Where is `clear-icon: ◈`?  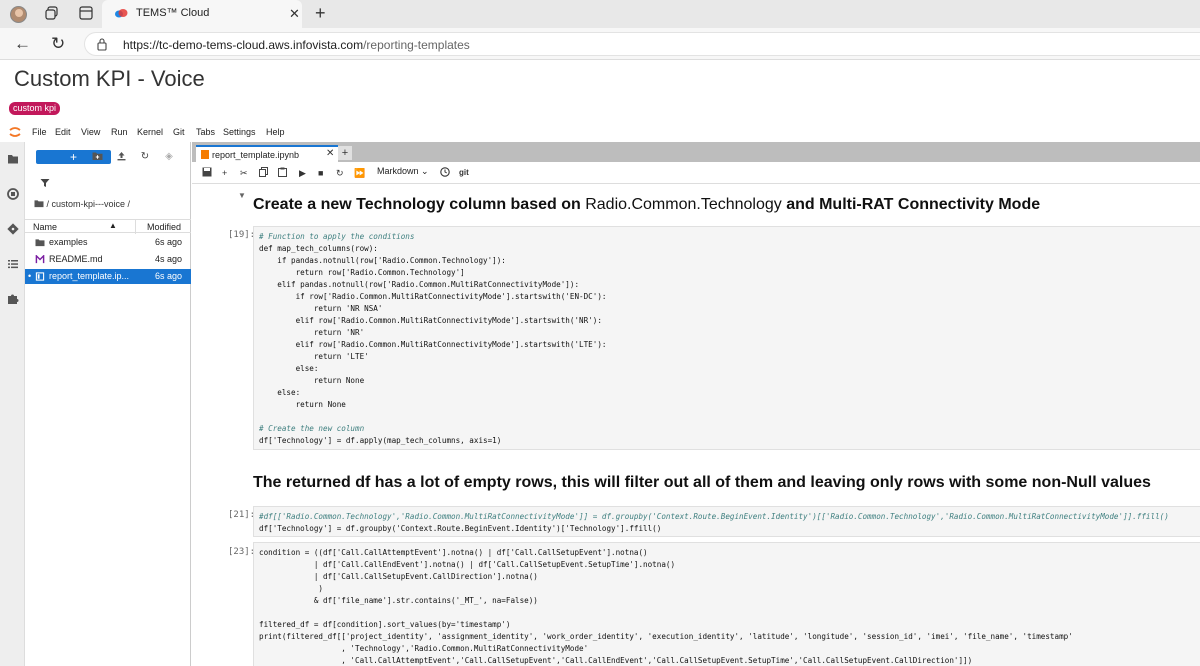 clear-icon: ◈ is located at coordinates (169, 157).